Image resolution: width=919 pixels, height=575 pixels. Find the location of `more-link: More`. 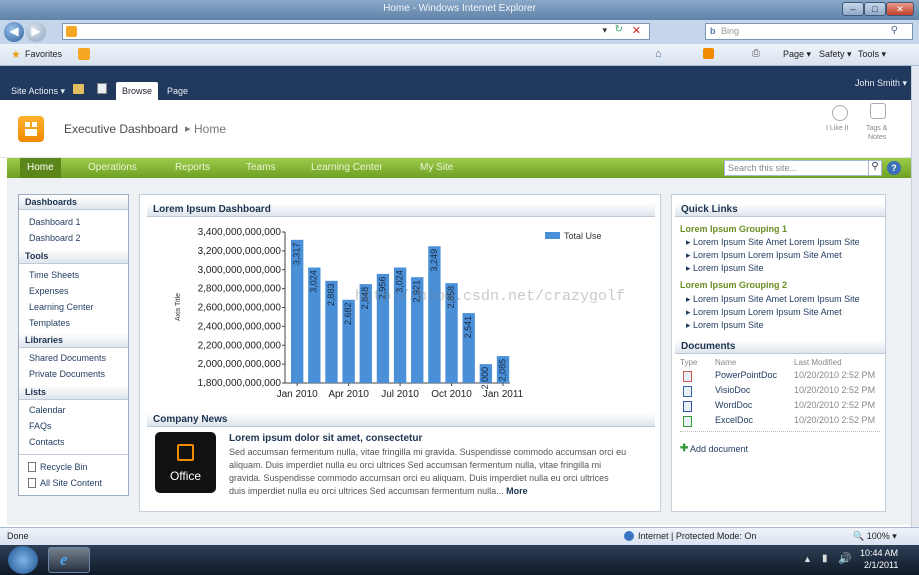

more-link: More is located at coordinates (517, 491).